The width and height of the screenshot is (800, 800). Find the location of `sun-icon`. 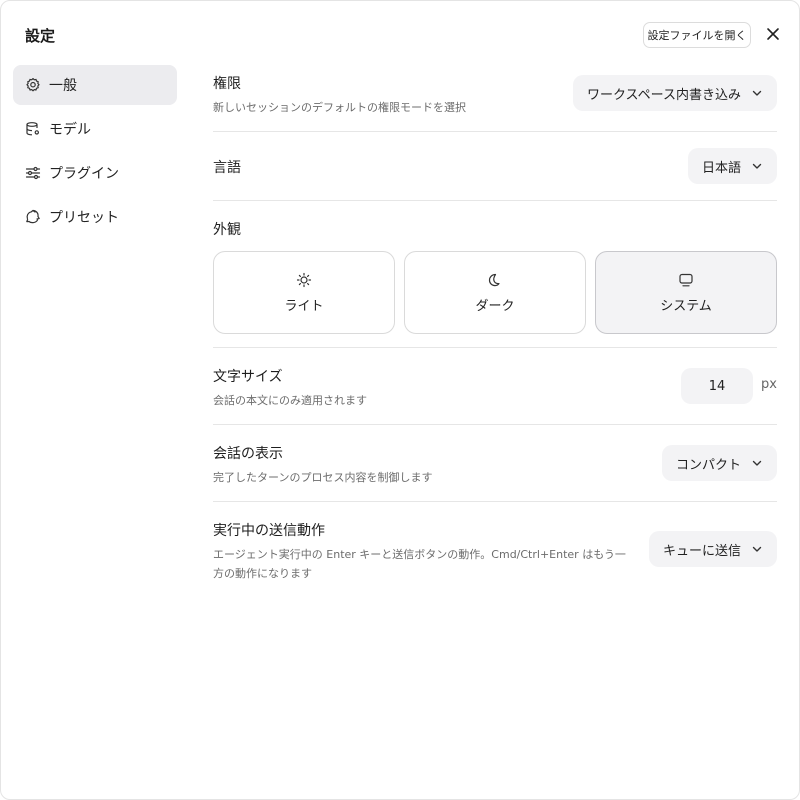

sun-icon is located at coordinates (304, 280).